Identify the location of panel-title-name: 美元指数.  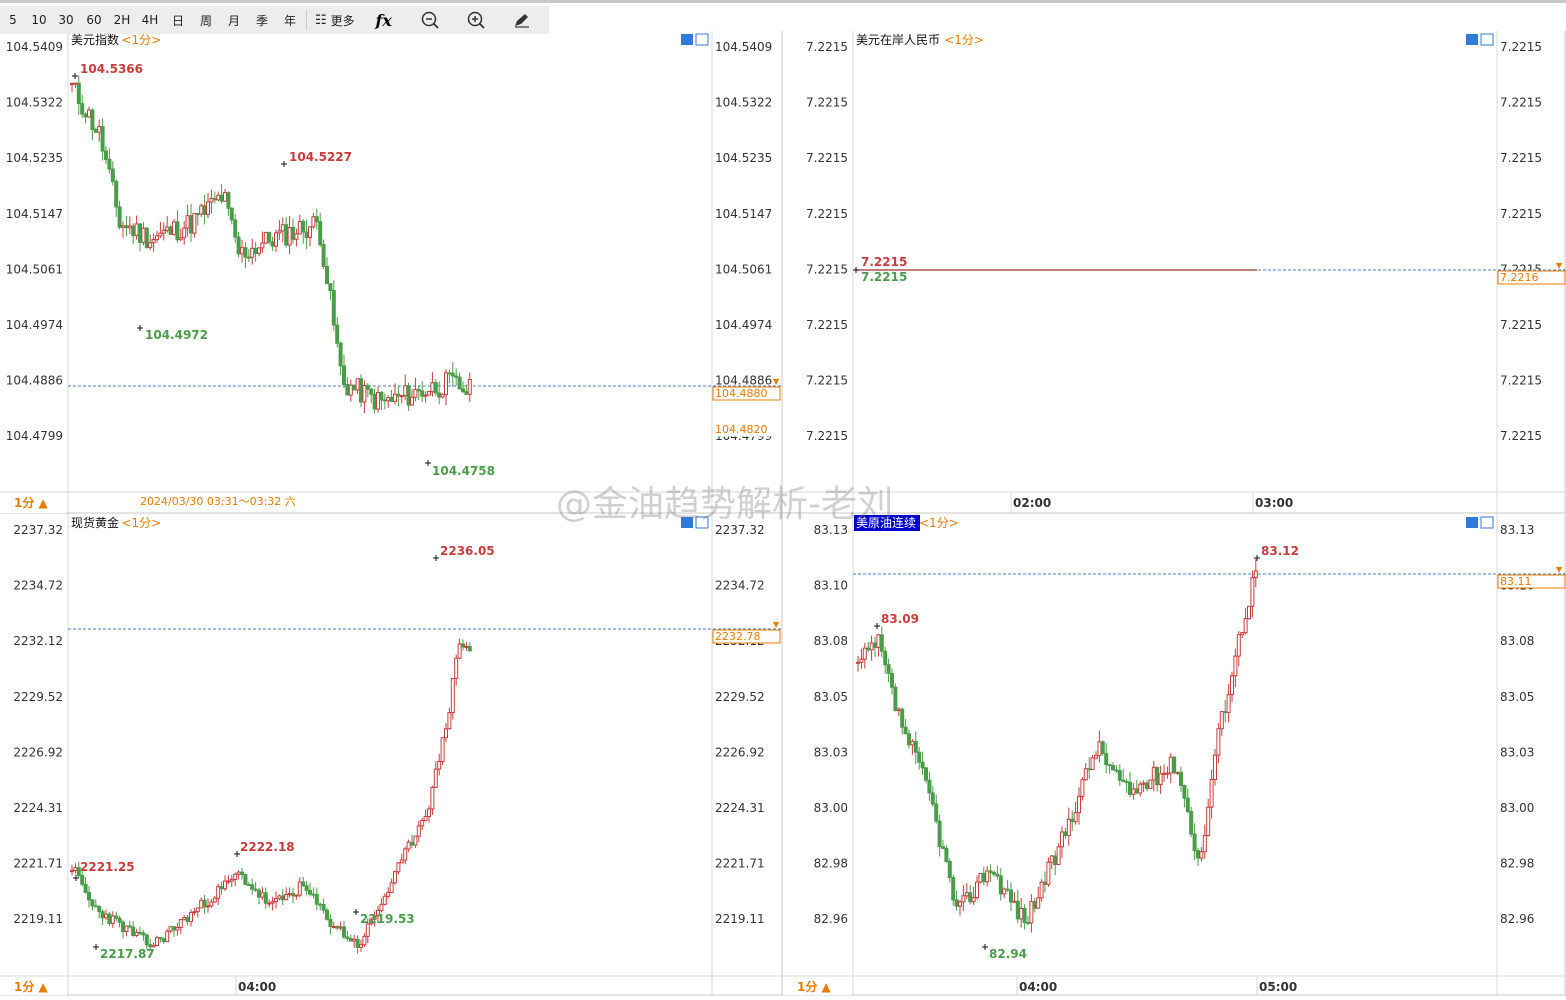
(95, 39).